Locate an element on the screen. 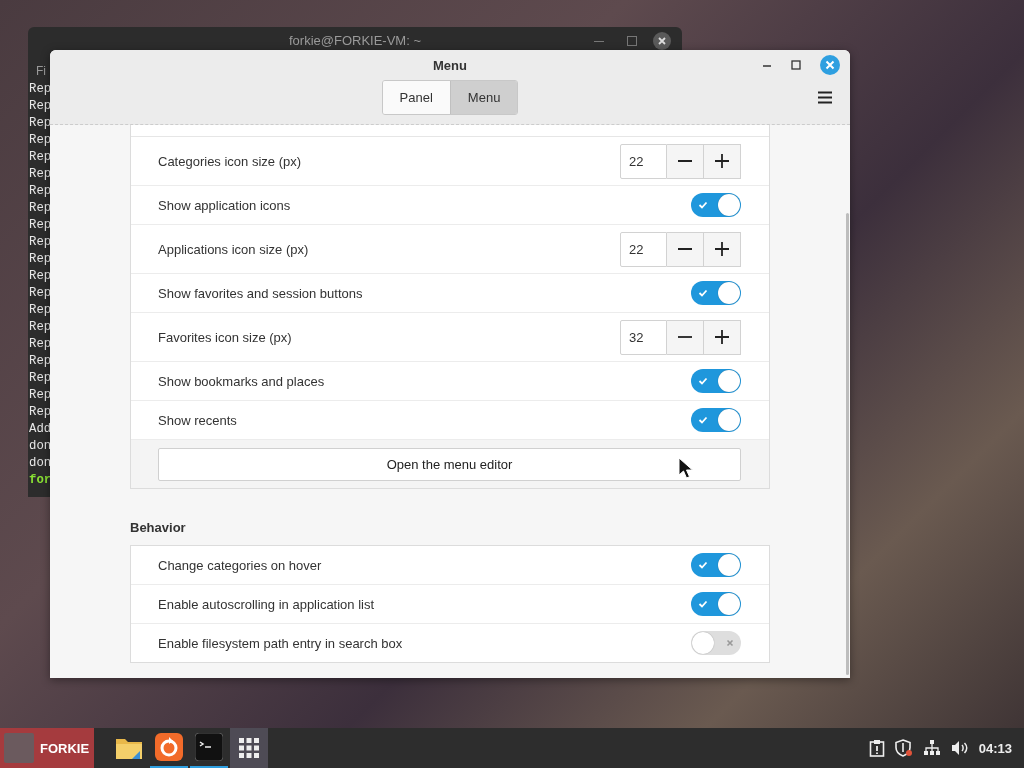 Image resolution: width=1024 pixels, height=768 pixels. tab: Panel is located at coordinates (416, 97).